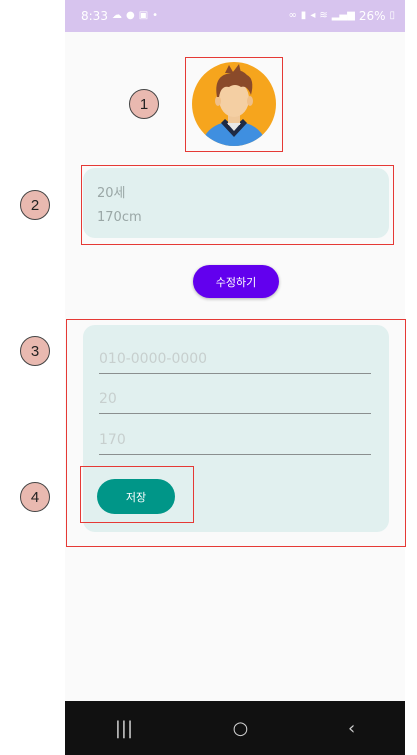 Image resolution: width=417 pixels, height=755 pixels. I want to click on recents-icon: |||, so click(124, 728).